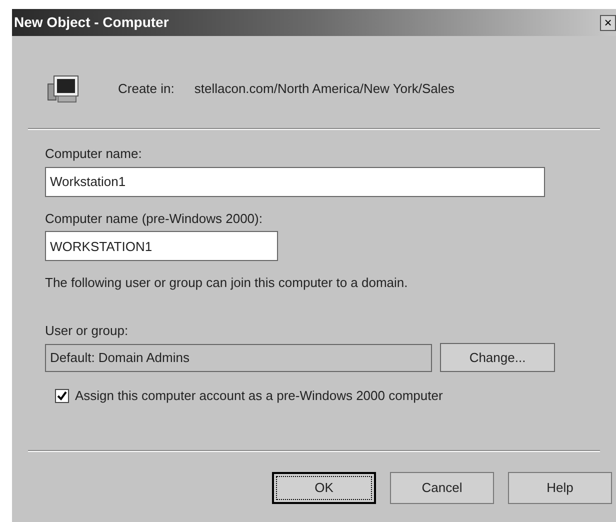 The width and height of the screenshot is (616, 522). Describe the element at coordinates (560, 488) in the screenshot. I see `dialog-button: Help` at that location.